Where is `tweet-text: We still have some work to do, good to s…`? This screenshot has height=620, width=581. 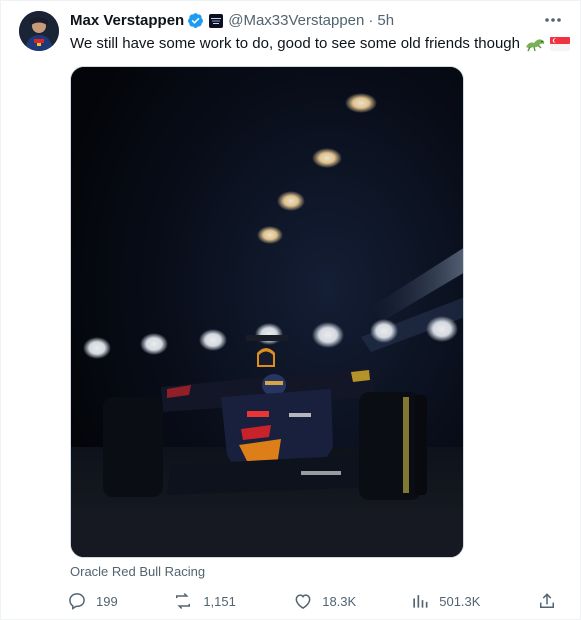 tweet-text: We still have some work to do, good to s… is located at coordinates (320, 44).